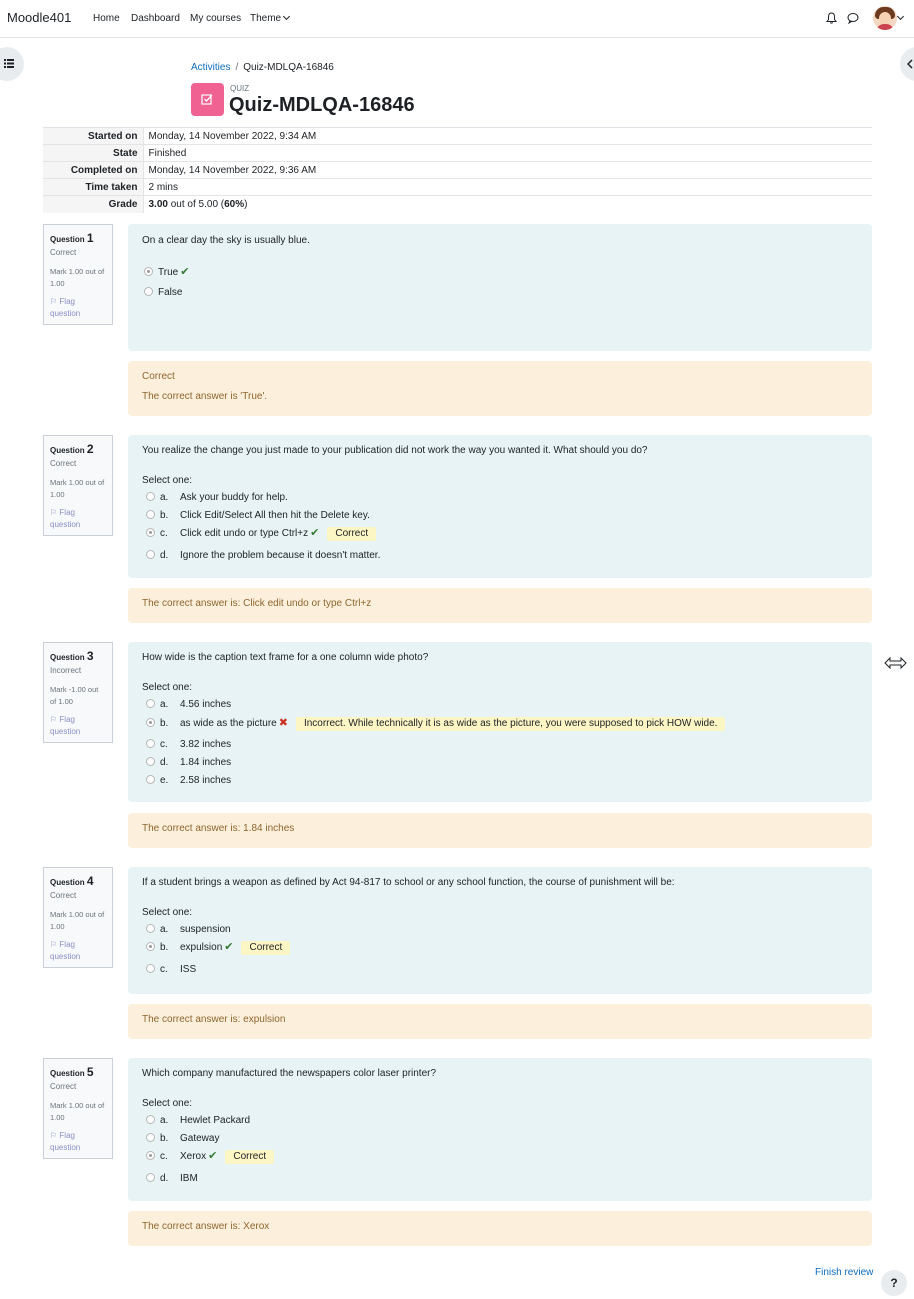 The height and width of the screenshot is (1299, 914). I want to click on nav-my-courses: My courses, so click(215, 18).